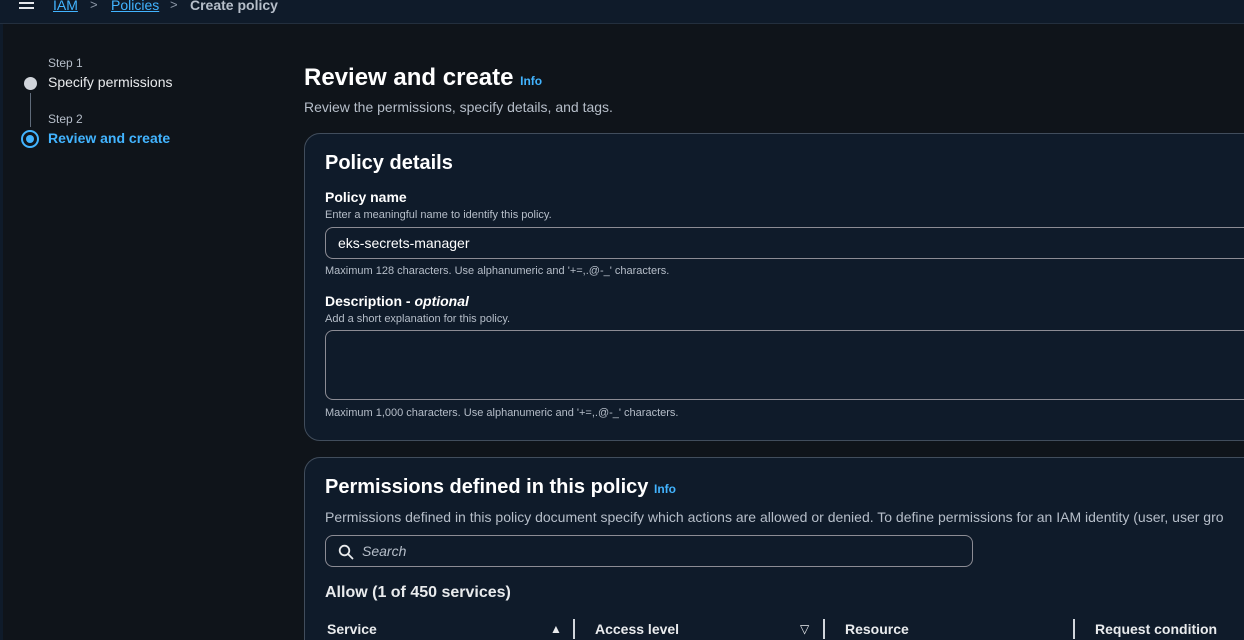  What do you see at coordinates (409, 77) in the screenshot?
I see `page-title-text: Review and create` at bounding box center [409, 77].